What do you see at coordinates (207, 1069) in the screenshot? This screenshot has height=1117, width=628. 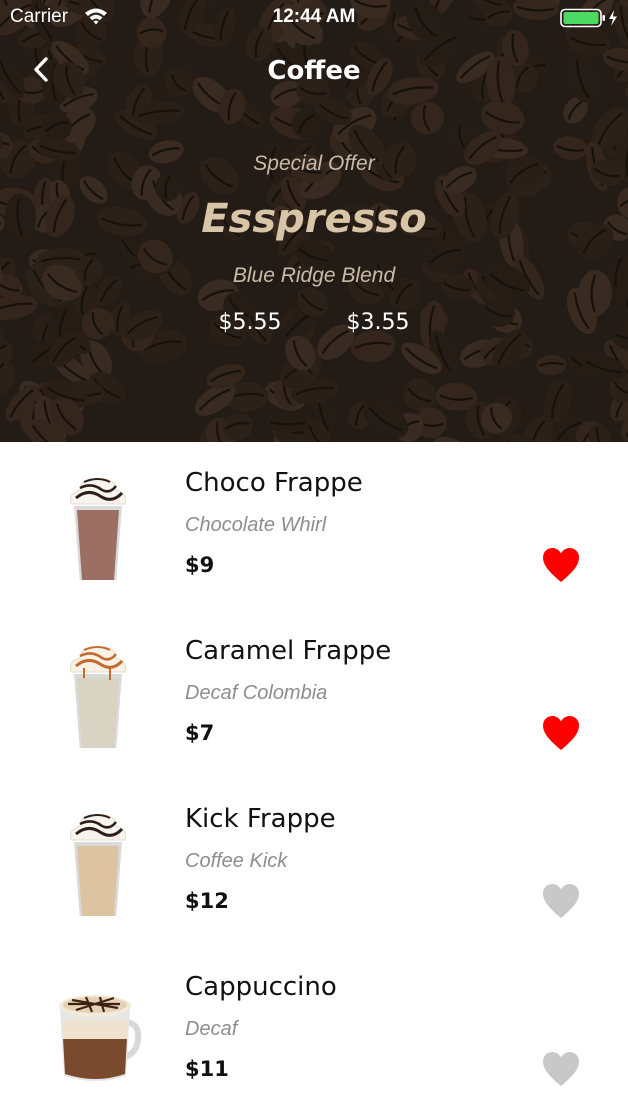 I see `item-price: $11` at bounding box center [207, 1069].